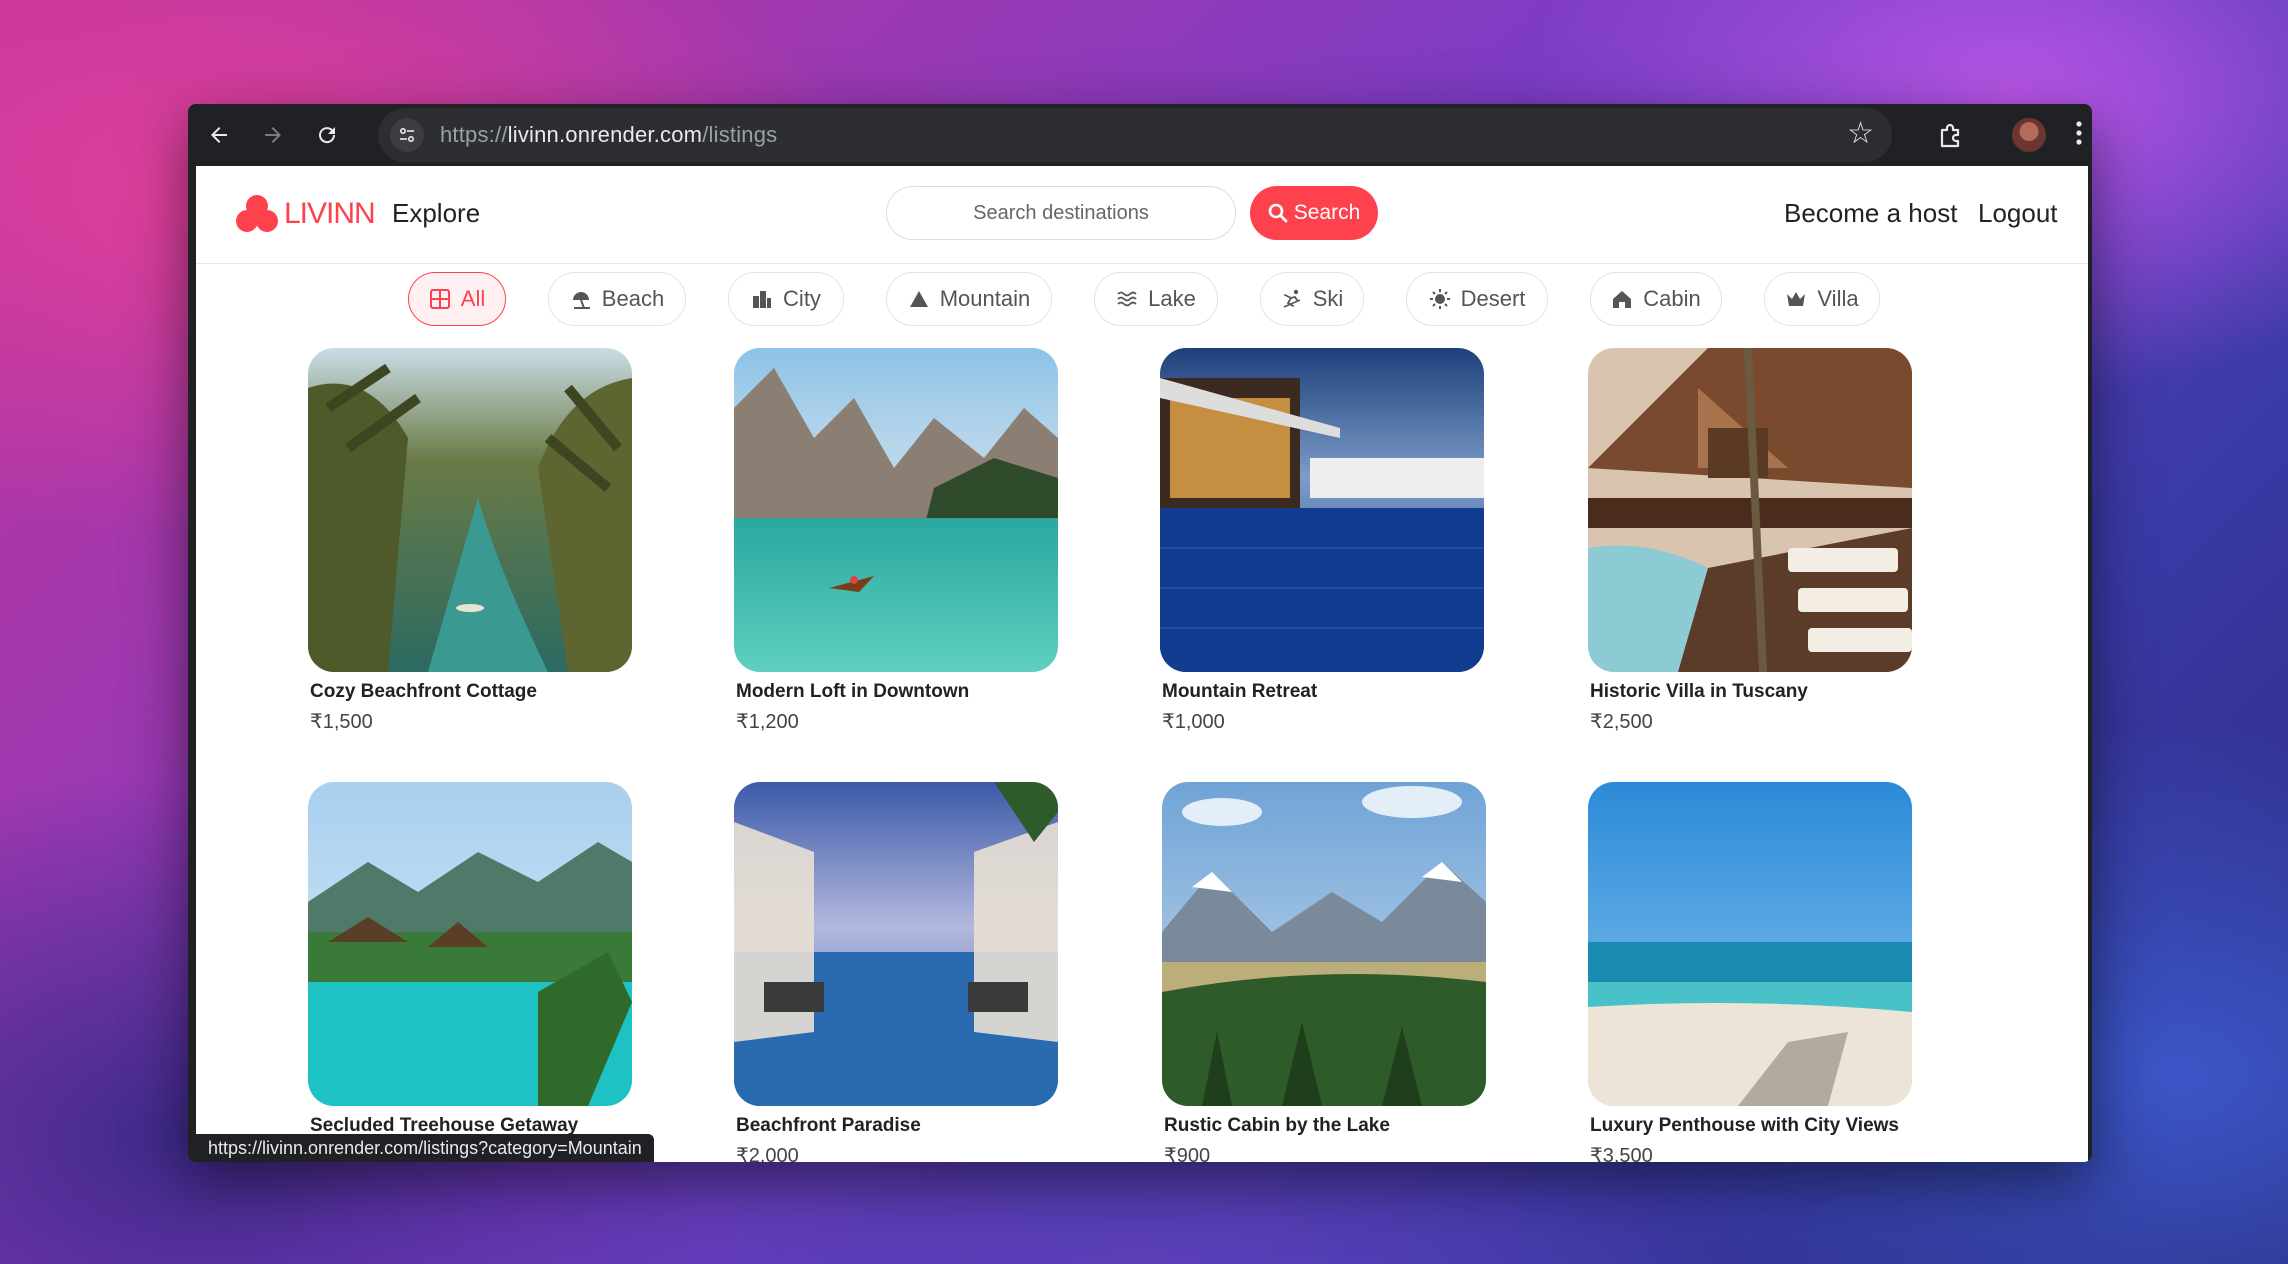  I want to click on listing-price: ₹2,500, so click(1621, 722).